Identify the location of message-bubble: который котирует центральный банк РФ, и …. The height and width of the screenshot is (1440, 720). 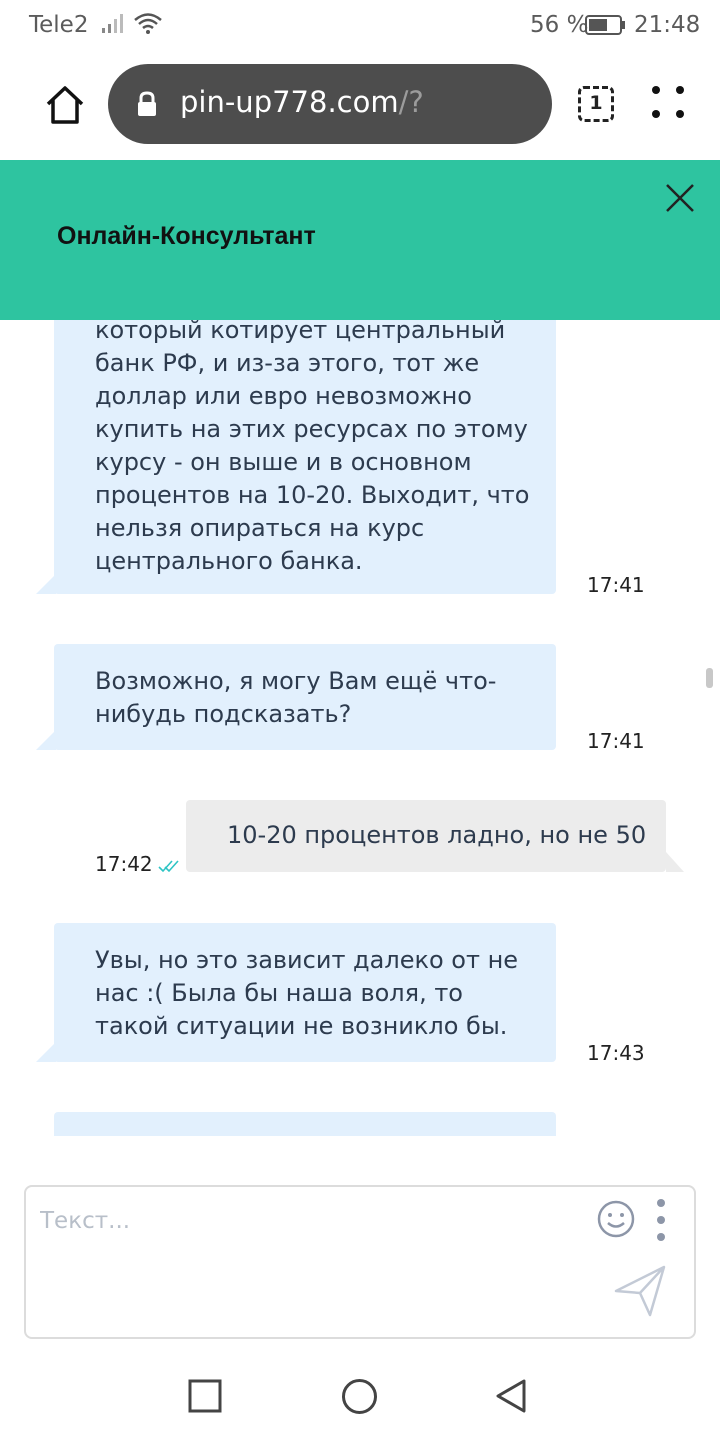
(305, 457).